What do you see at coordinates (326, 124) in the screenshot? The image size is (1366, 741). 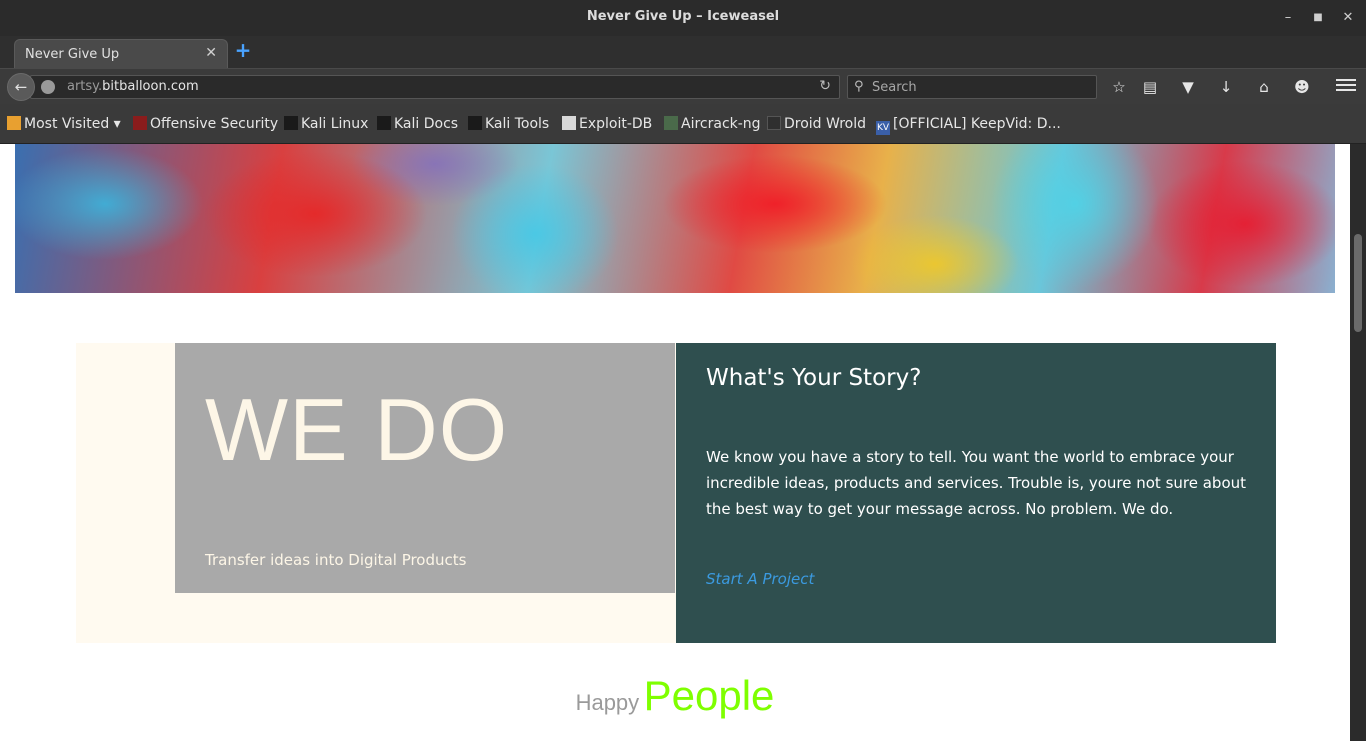 I see `bookmark-kali-linux: Kali Linux` at bounding box center [326, 124].